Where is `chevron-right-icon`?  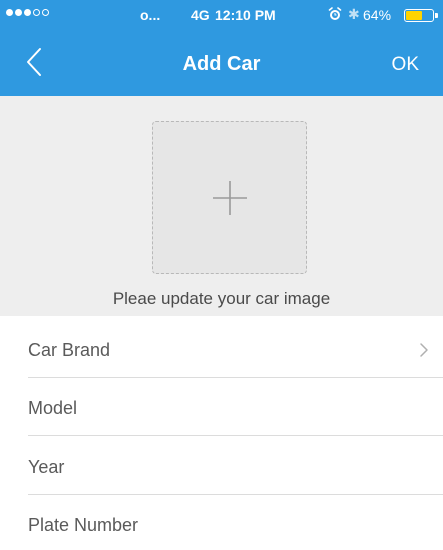 chevron-right-icon is located at coordinates (424, 350).